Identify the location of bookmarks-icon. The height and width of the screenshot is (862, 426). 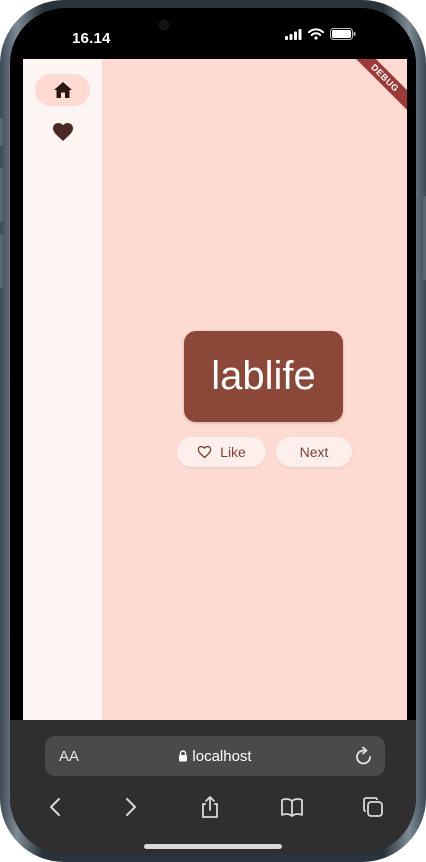
(292, 807).